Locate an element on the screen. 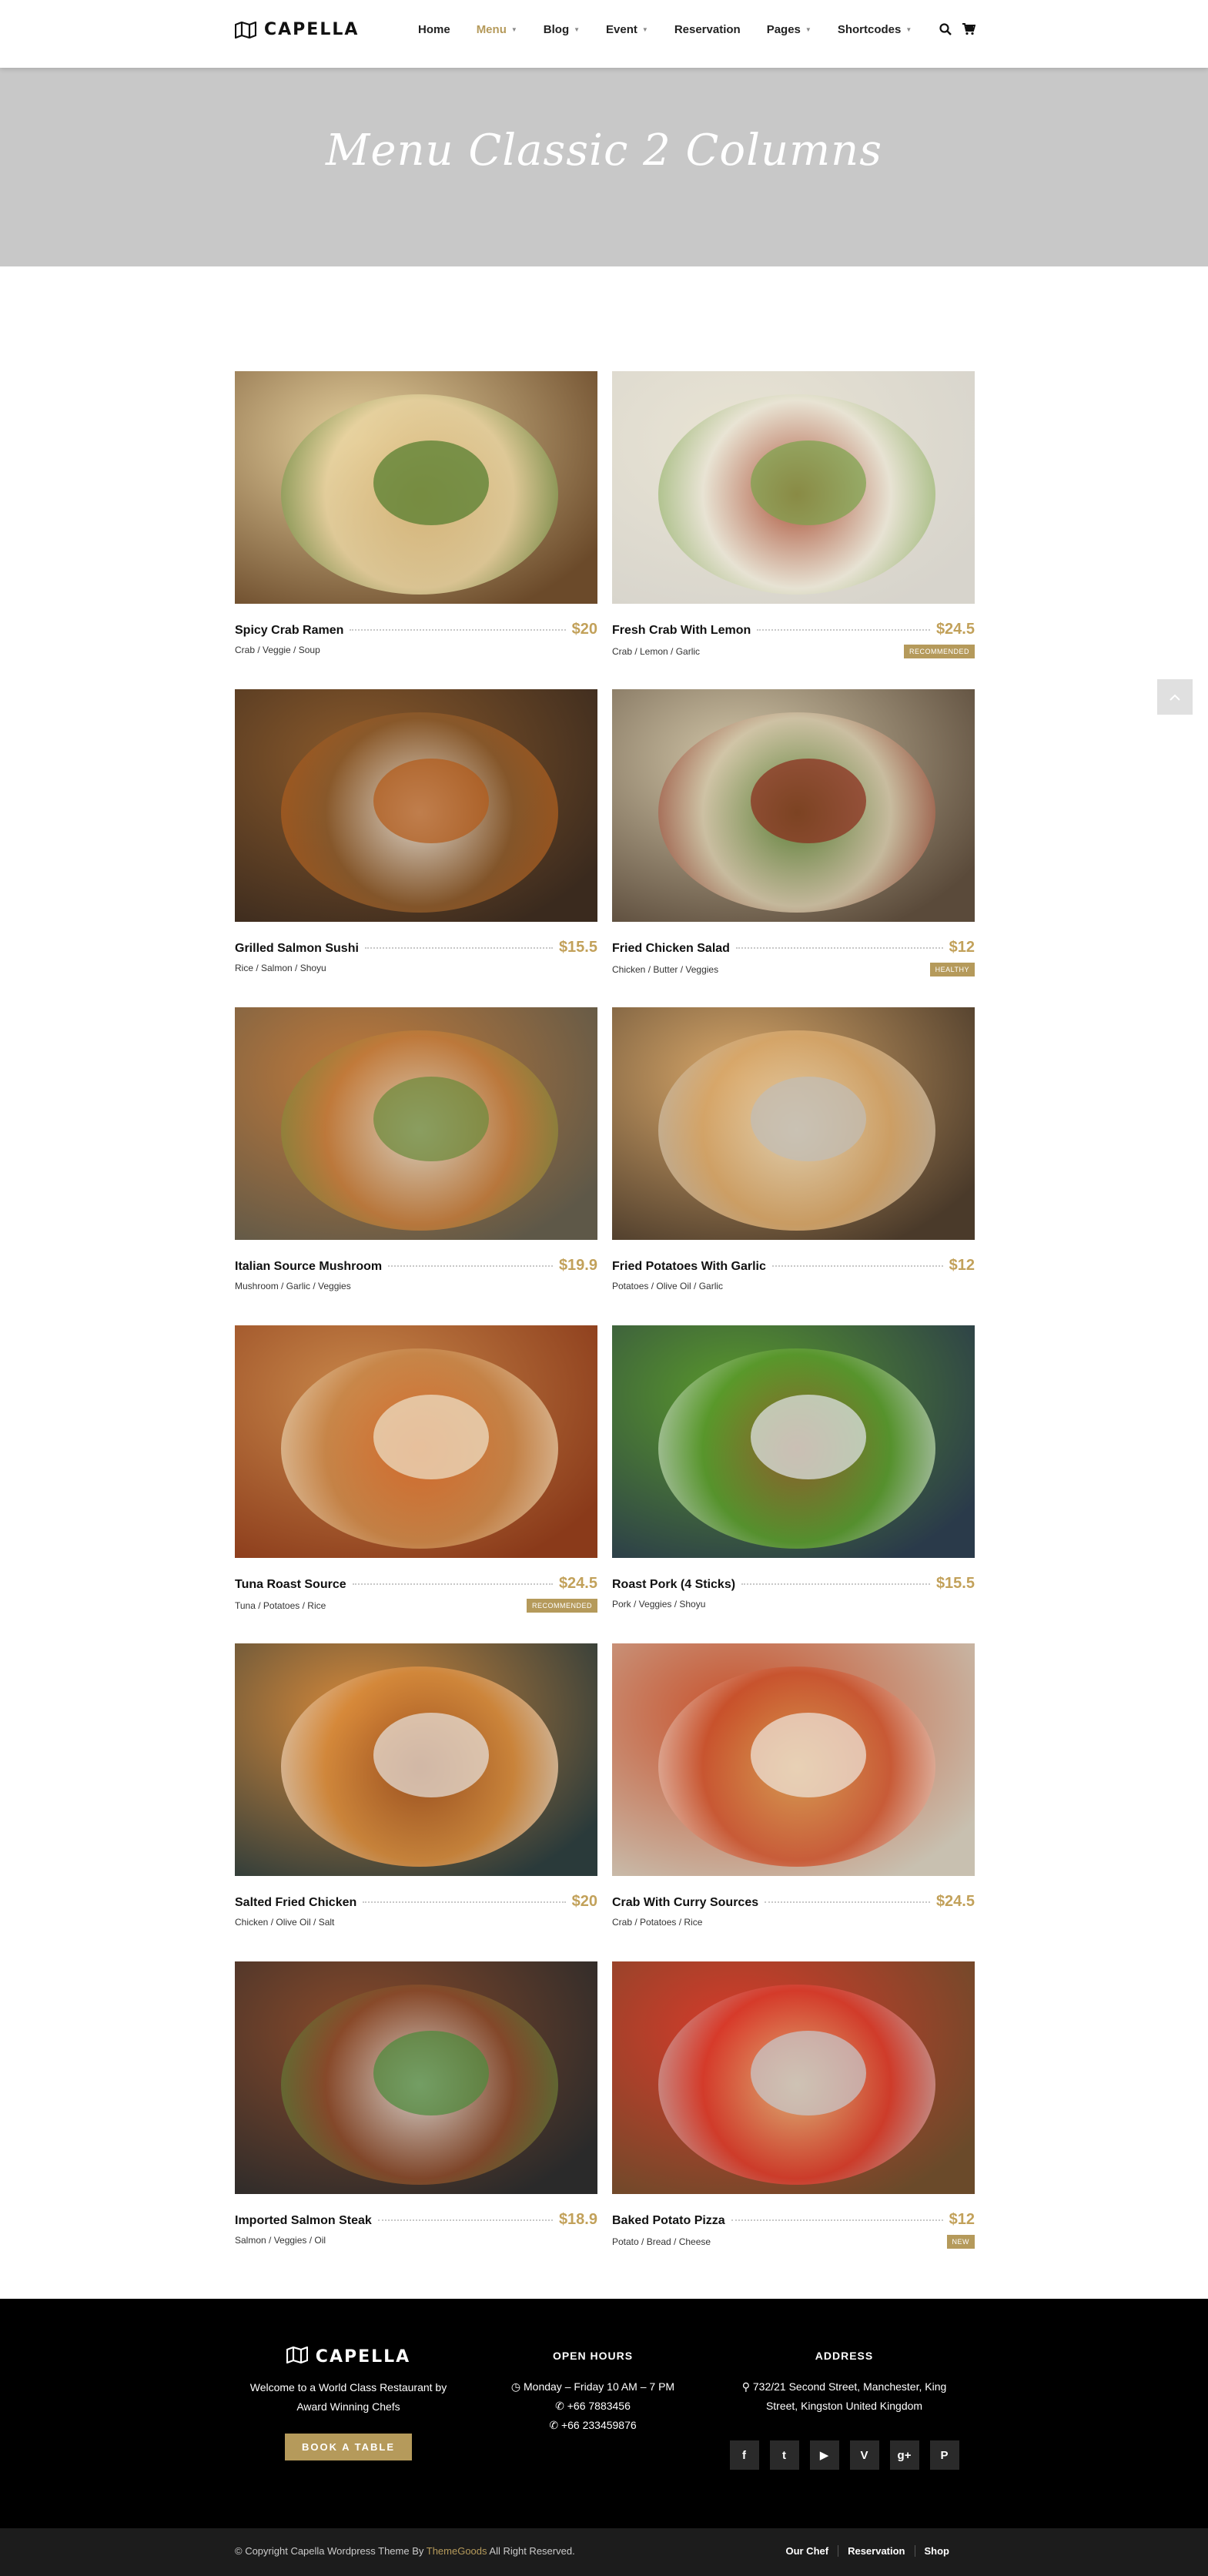 The height and width of the screenshot is (2576, 1208). nav-item-label: Event is located at coordinates (621, 29).